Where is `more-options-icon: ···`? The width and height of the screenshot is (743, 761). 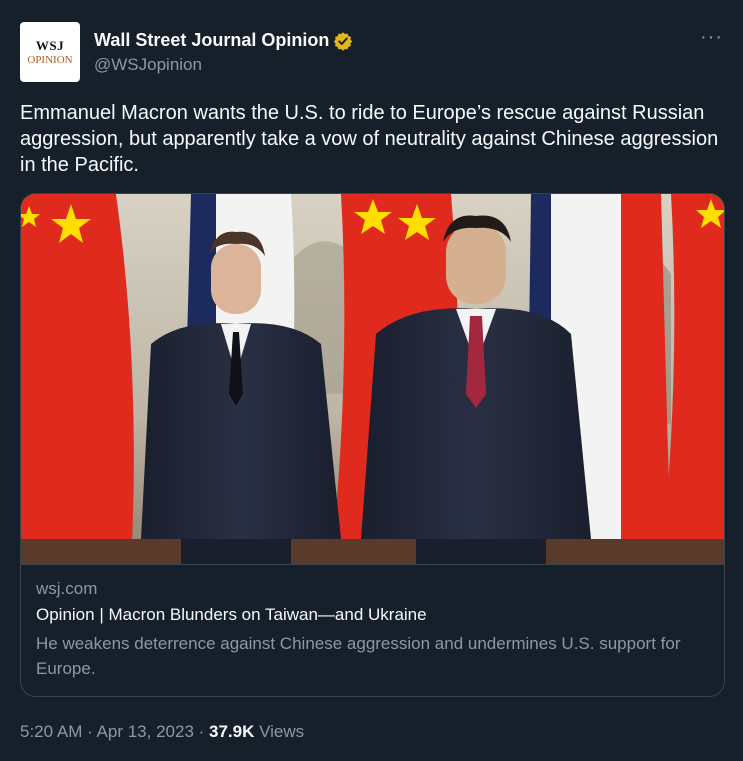 more-options-icon: ··· is located at coordinates (711, 37).